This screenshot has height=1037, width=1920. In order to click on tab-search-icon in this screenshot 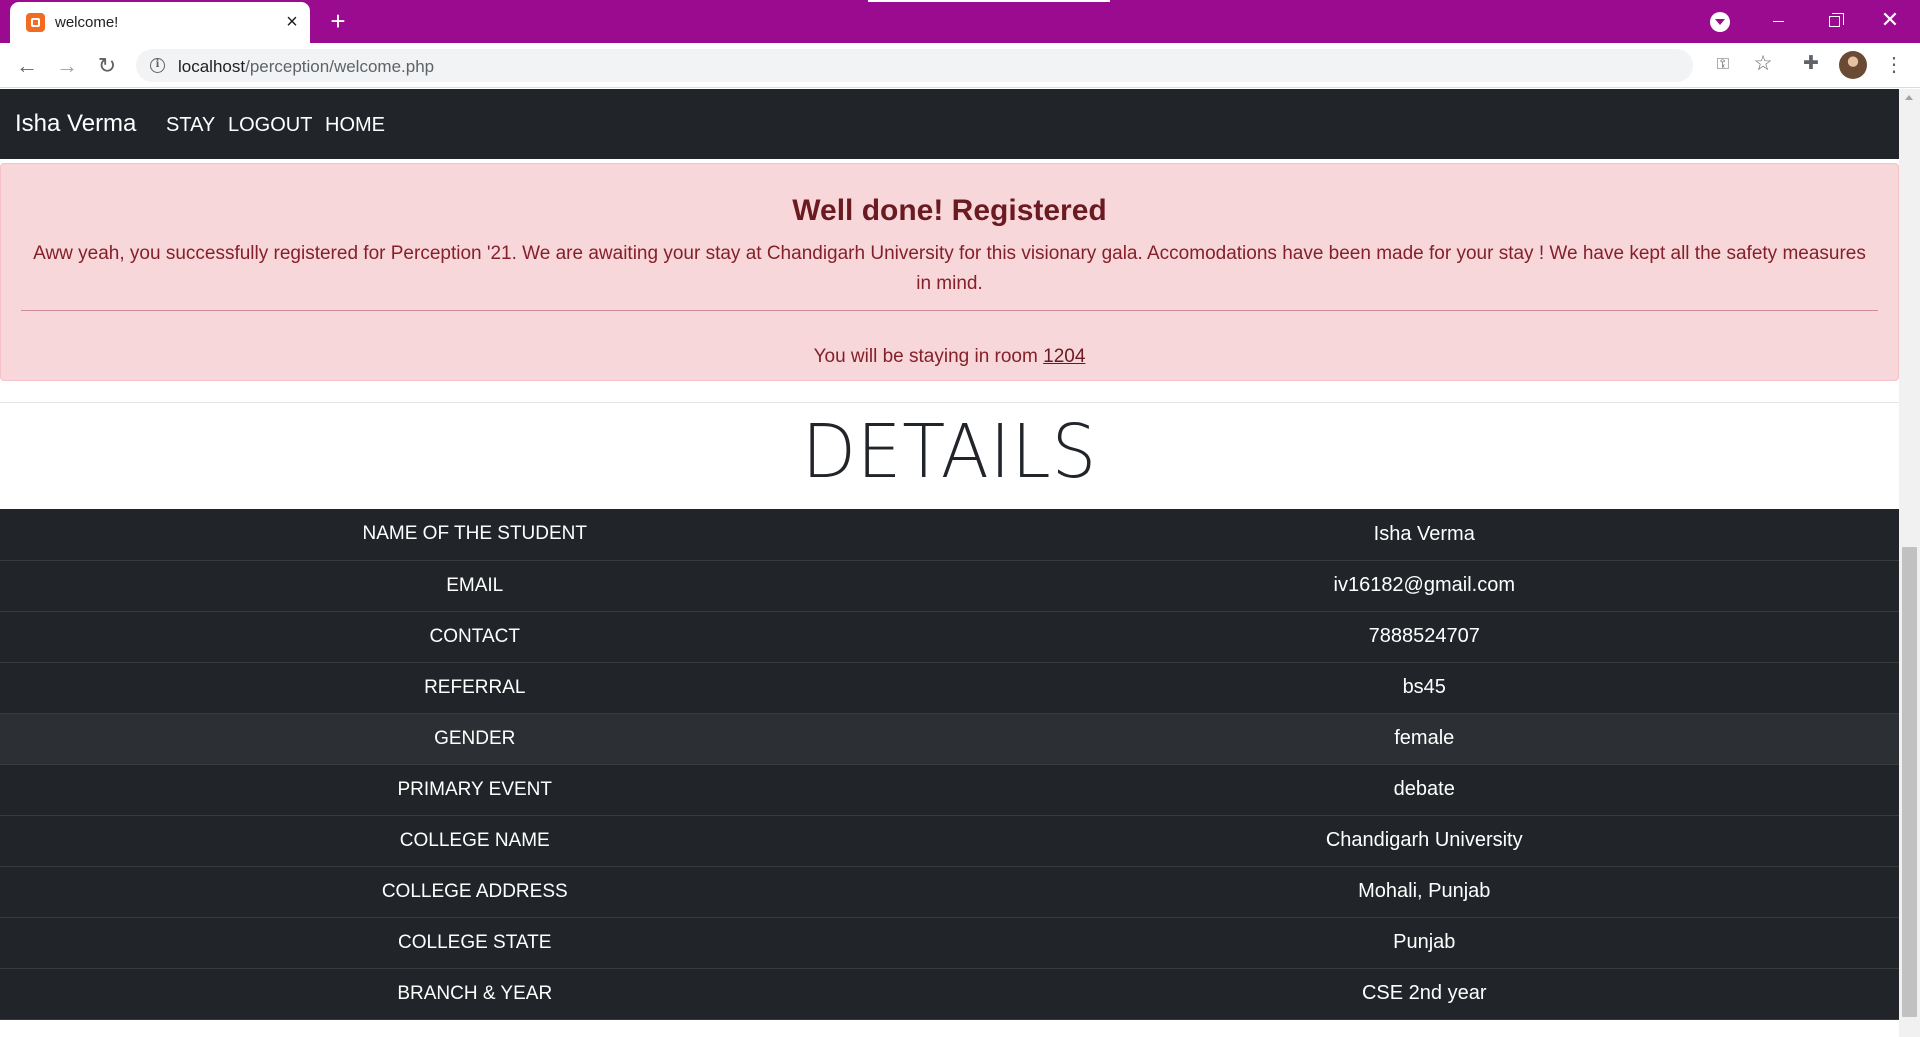, I will do `click(1720, 22)`.